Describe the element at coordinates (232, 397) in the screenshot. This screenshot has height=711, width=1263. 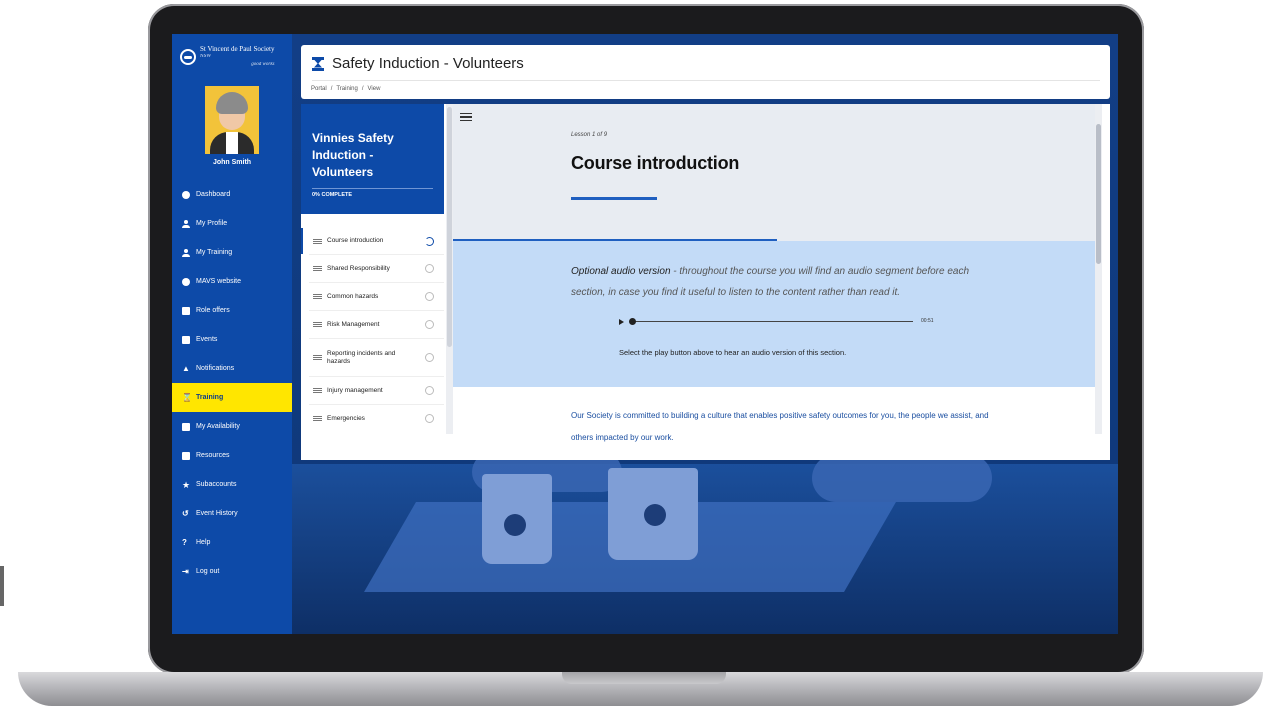
I see `sidebar-item-training: ⌛ Training` at that location.